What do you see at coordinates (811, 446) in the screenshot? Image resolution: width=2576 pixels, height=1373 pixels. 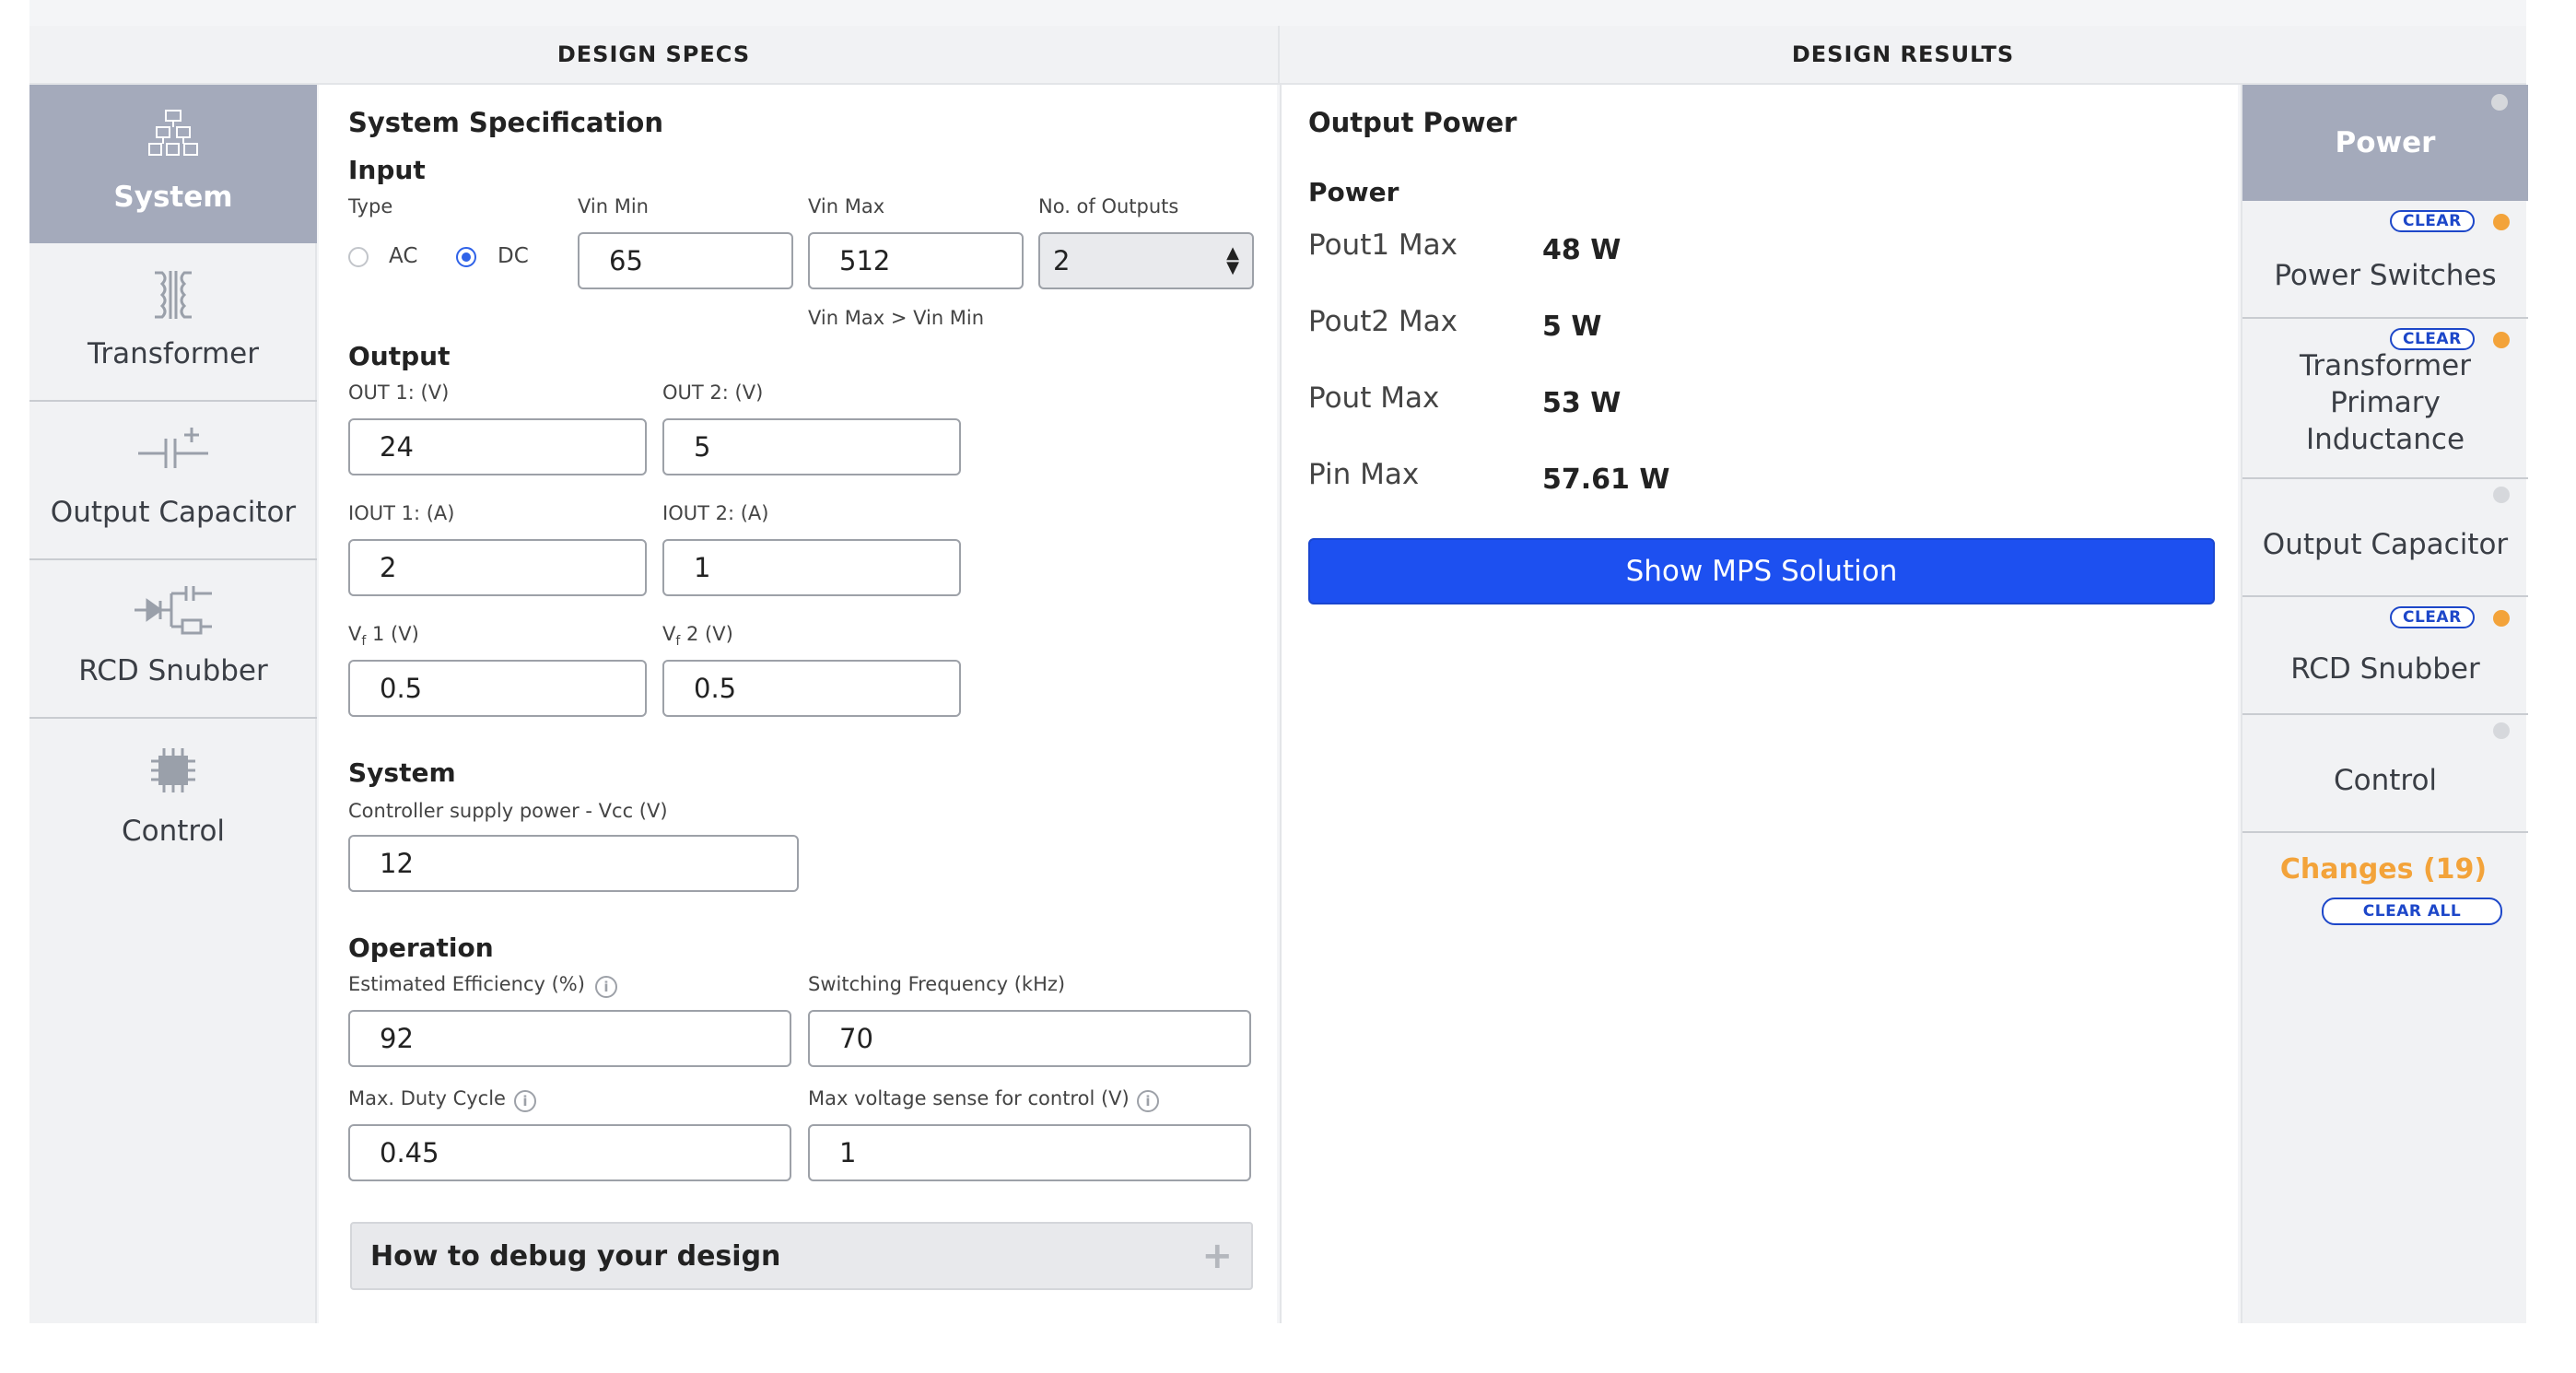 I see `out2-input: 5` at bounding box center [811, 446].